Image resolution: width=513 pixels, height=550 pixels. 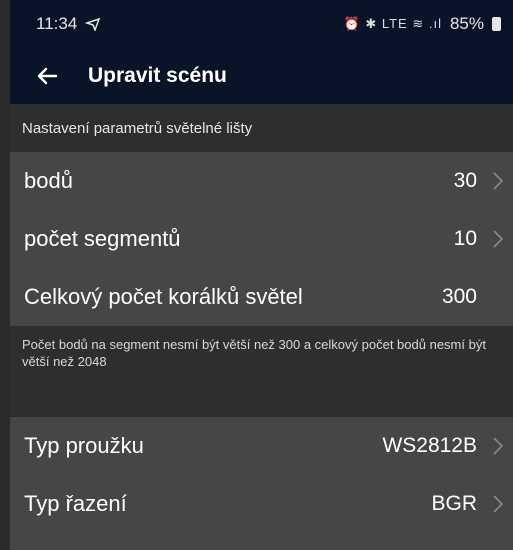 I want to click on row-right: BGR, so click(x=468, y=504).